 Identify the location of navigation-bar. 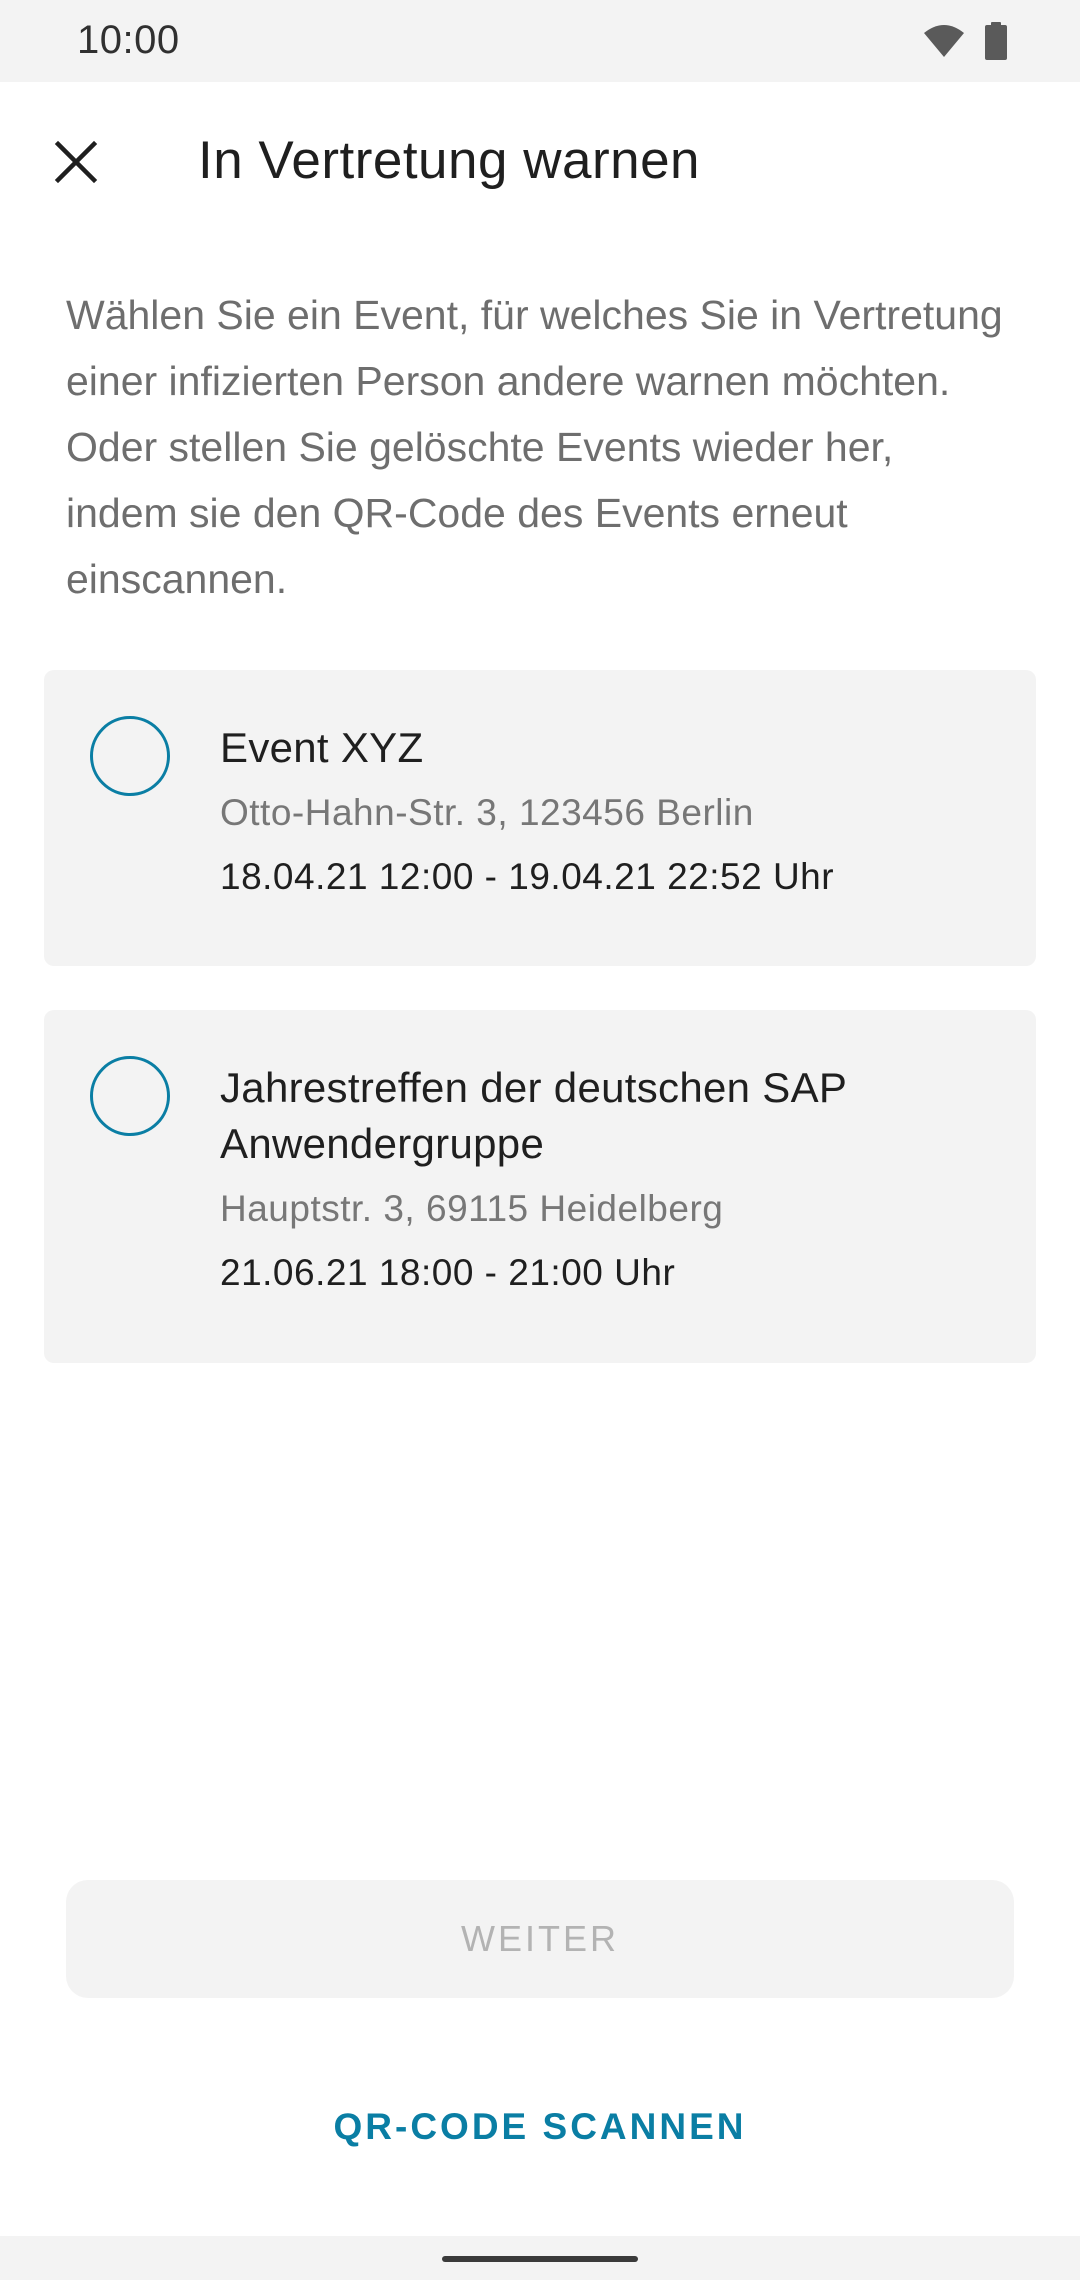
(540, 2258).